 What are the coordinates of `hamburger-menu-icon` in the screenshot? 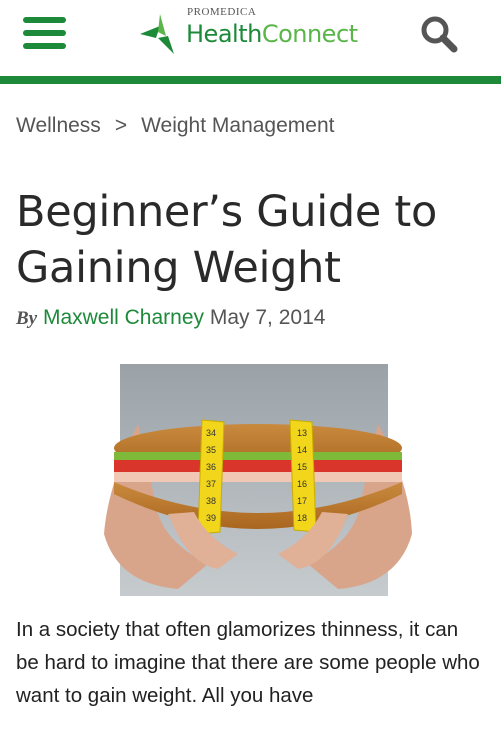 It's located at (44, 33).